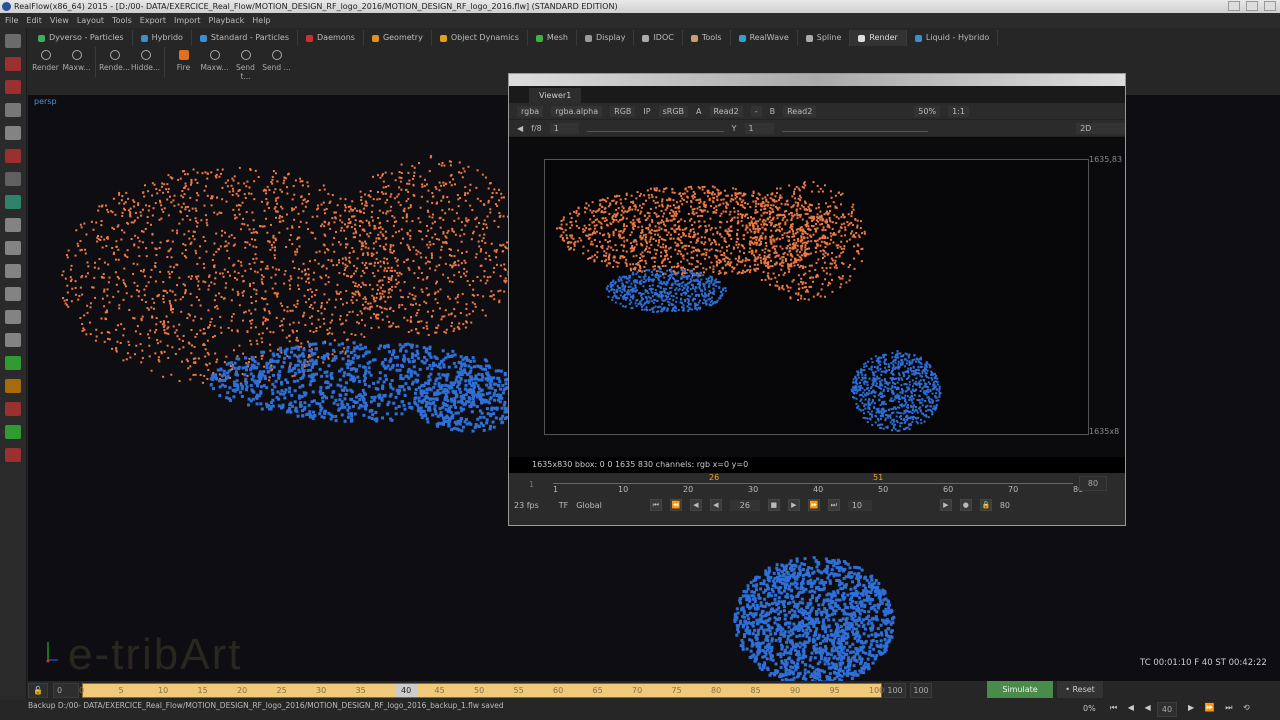 Image resolution: width=1280 pixels, height=720 pixels. What do you see at coordinates (245, 38) in the screenshot?
I see `tab-standard-particles: Standard - Particles` at bounding box center [245, 38].